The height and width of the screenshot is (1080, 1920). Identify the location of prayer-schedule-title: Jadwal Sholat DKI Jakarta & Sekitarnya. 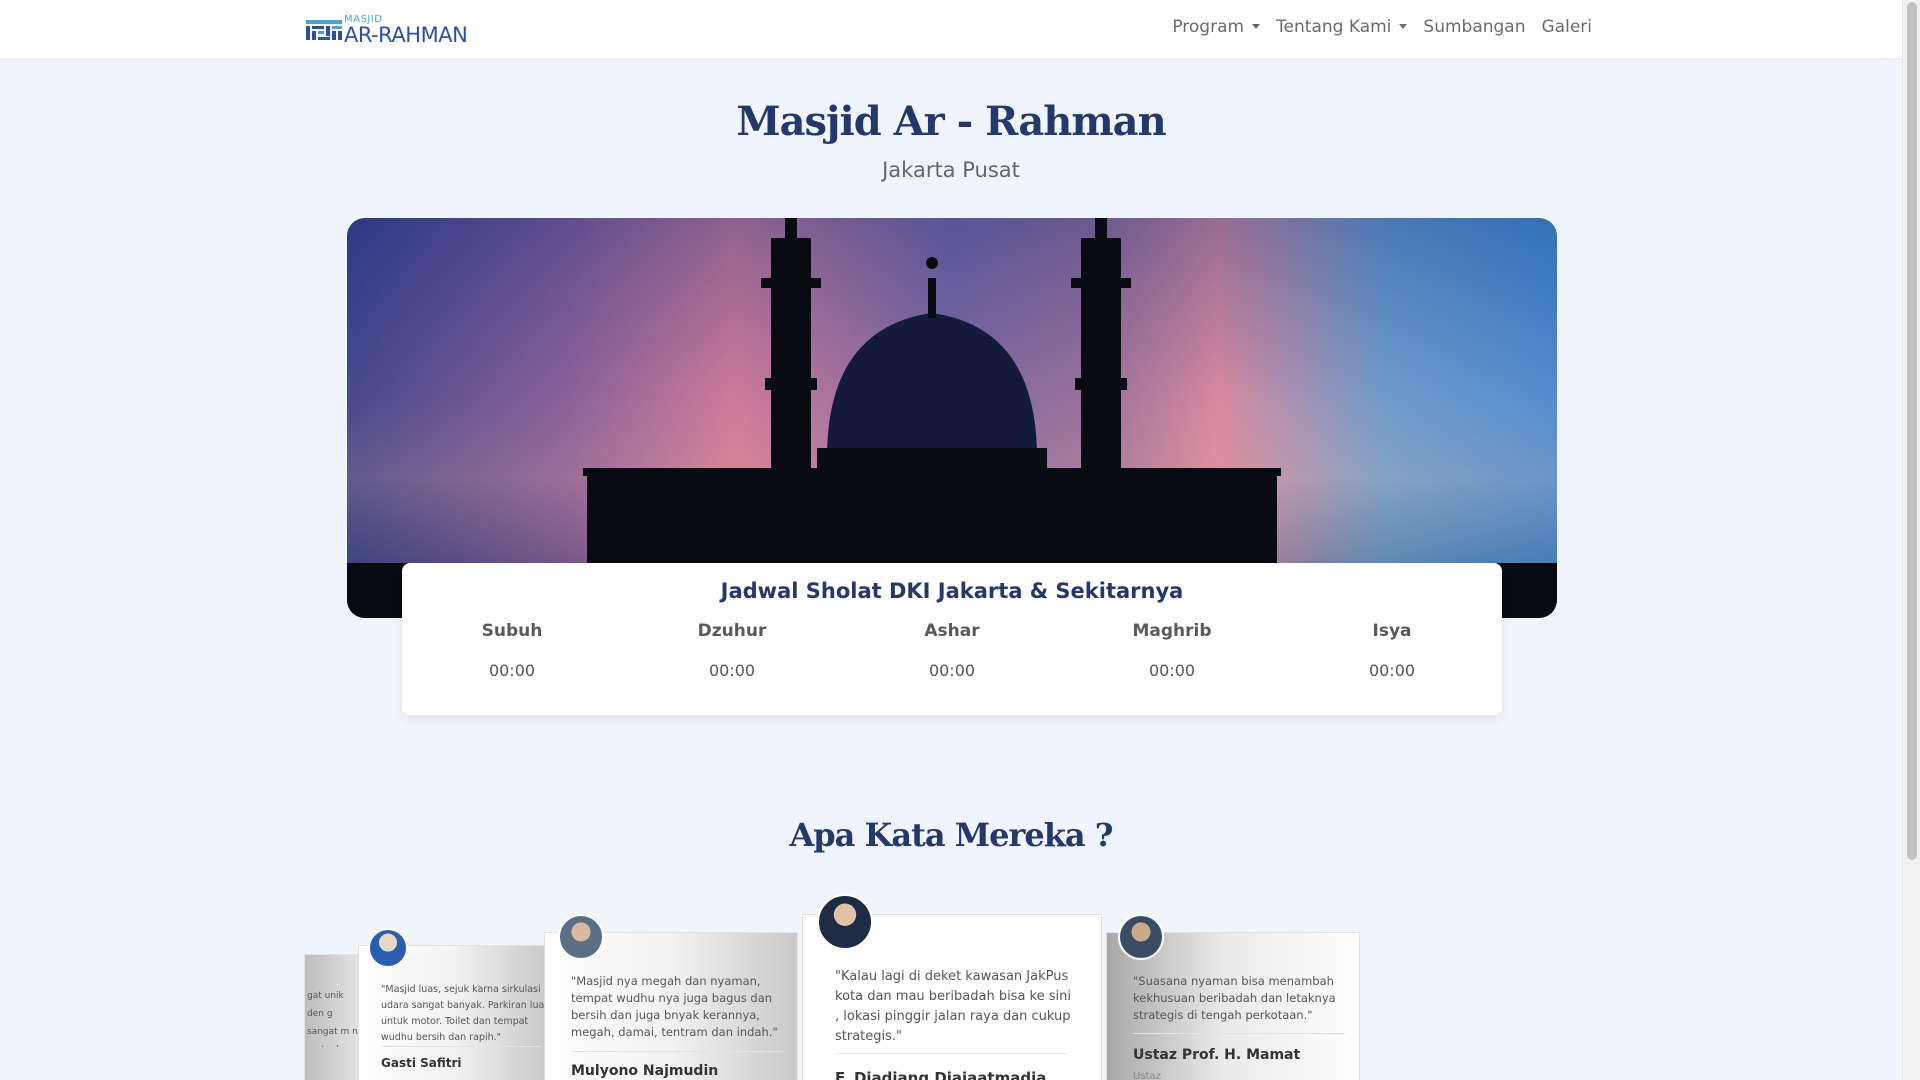
(952, 591).